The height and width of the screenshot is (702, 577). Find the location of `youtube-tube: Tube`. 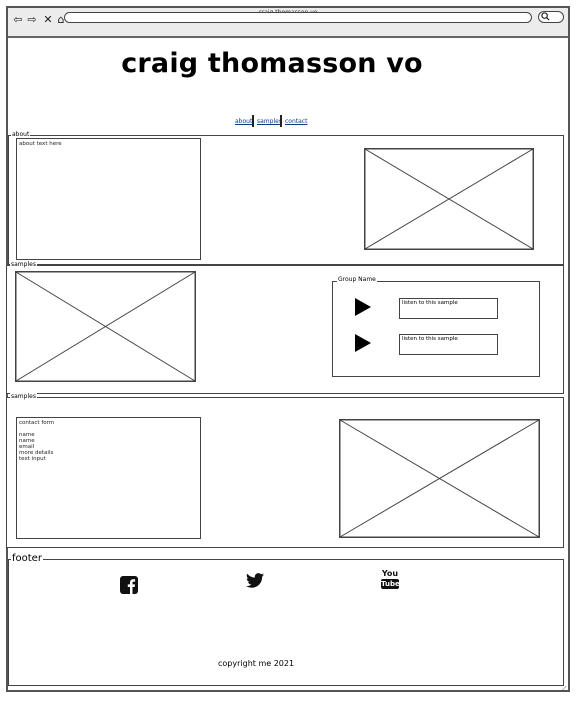

youtube-tube: Tube is located at coordinates (390, 584).